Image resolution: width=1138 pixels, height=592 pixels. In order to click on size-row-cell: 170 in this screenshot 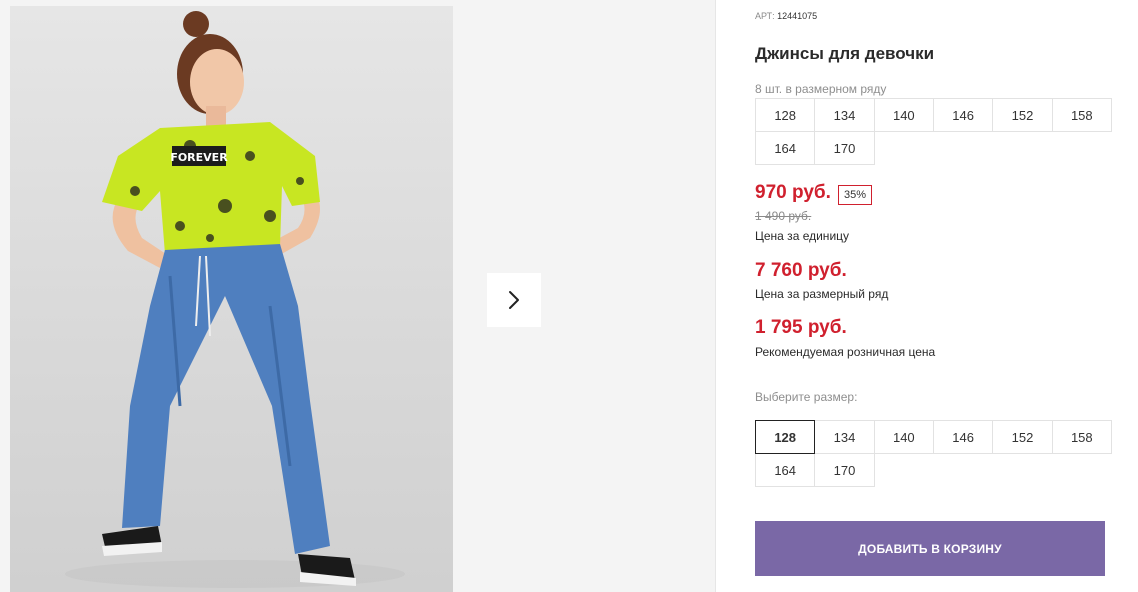, I will do `click(844, 148)`.